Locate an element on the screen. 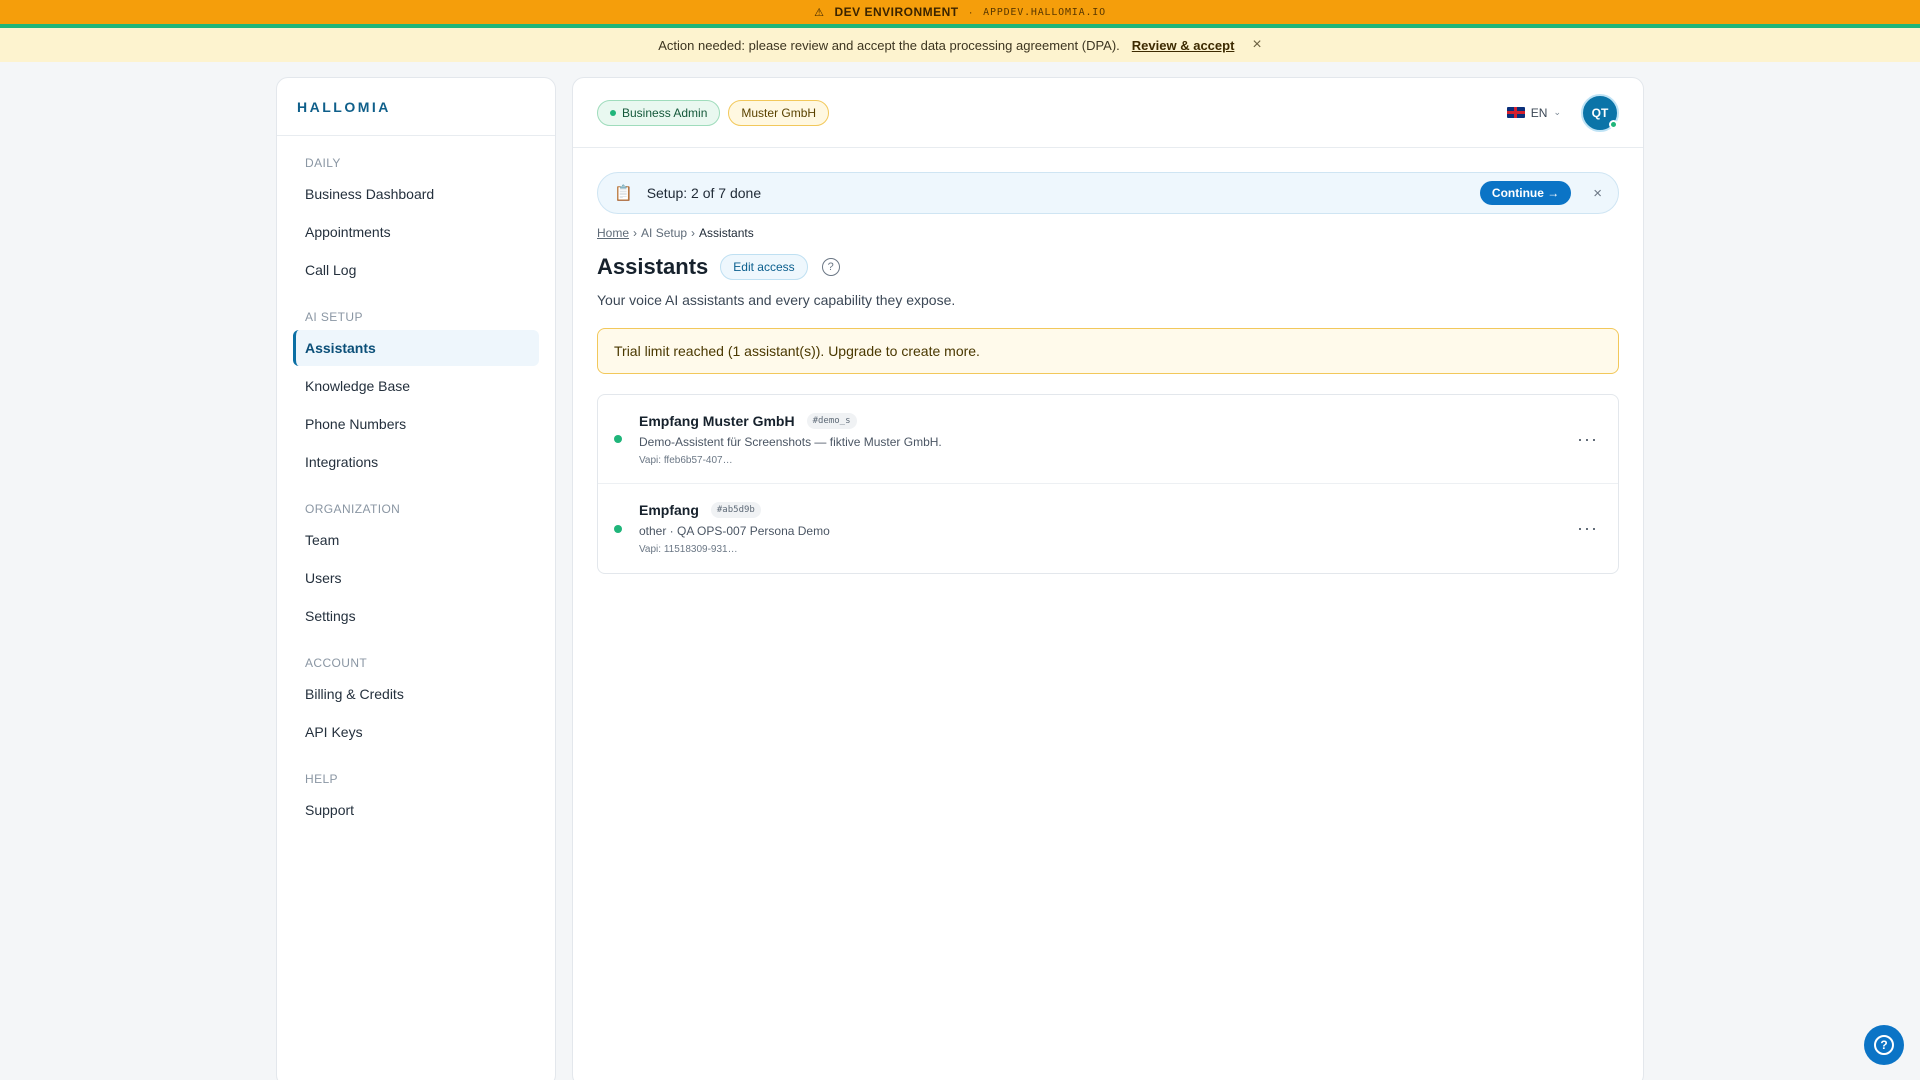 This screenshot has height=1080, width=1920. assistant-tag: #demo_s is located at coordinates (831, 420).